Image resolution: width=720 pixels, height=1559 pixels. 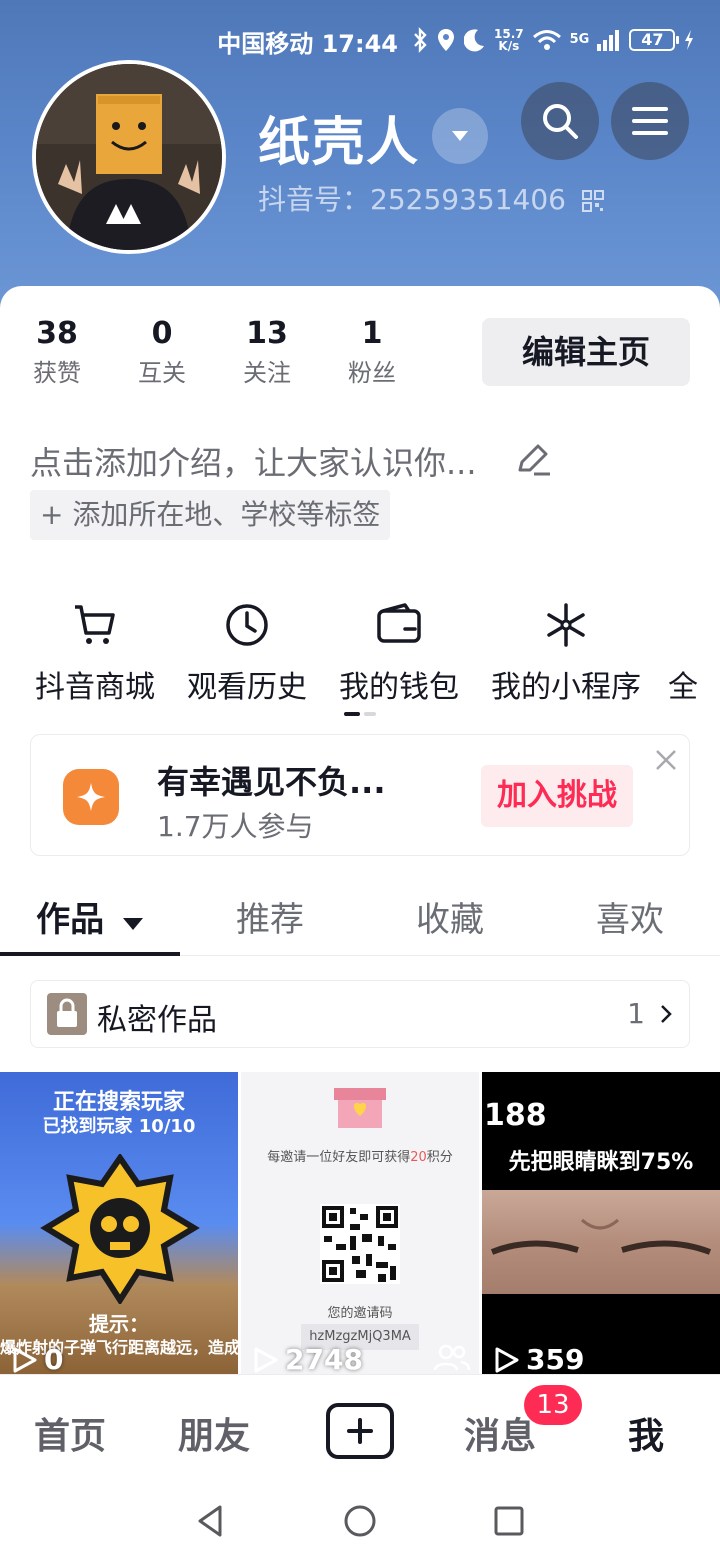 I want to click on video-text-number: 188, so click(x=515, y=1115).